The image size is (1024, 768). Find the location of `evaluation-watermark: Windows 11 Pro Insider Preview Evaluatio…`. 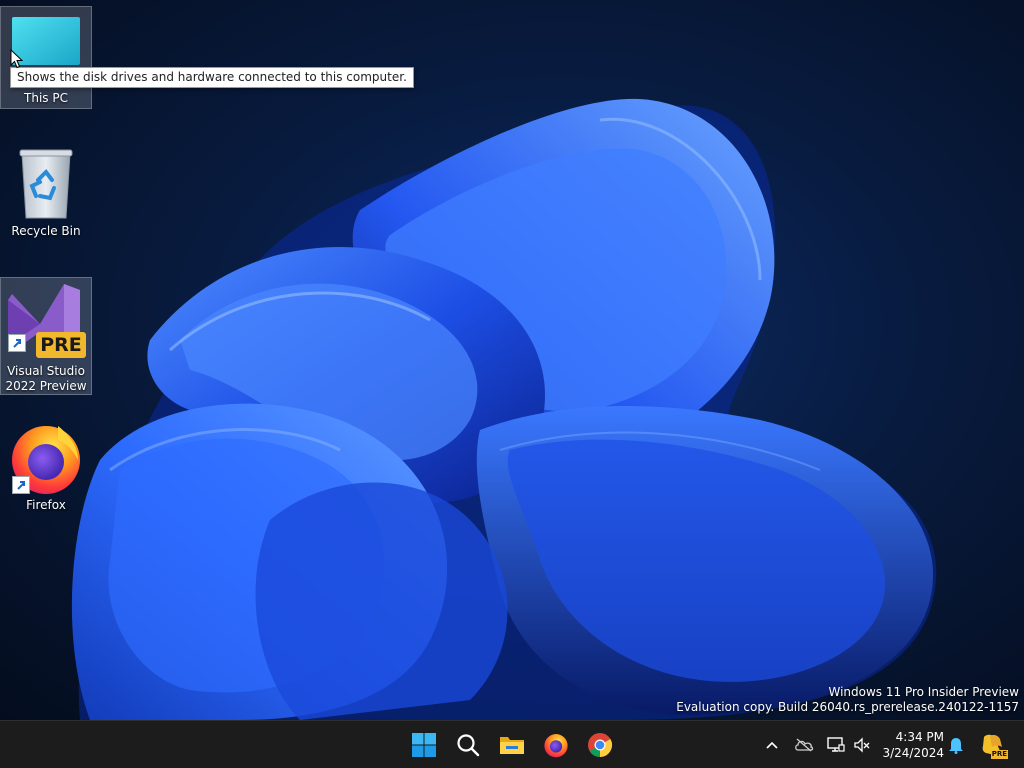

evaluation-watermark: Windows 11 Pro Insider Preview Evaluatio… is located at coordinates (847, 700).